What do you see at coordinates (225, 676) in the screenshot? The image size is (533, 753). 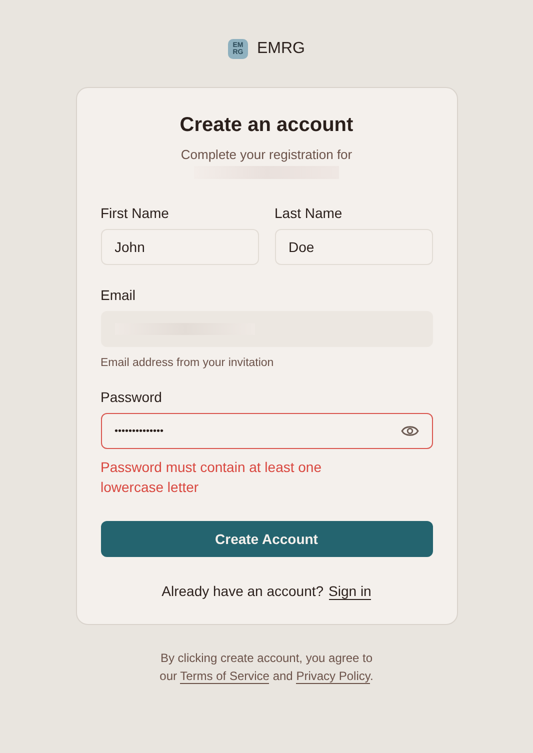 I see `policy-link: Terms of Service` at bounding box center [225, 676].